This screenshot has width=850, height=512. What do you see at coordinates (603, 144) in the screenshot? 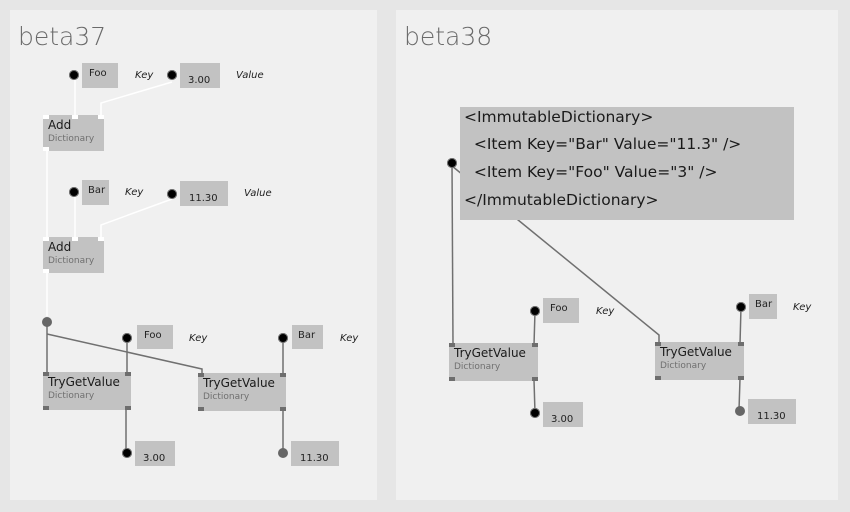
I see `xml-line: <Item Key="Bar" Value="11.3" />` at bounding box center [603, 144].